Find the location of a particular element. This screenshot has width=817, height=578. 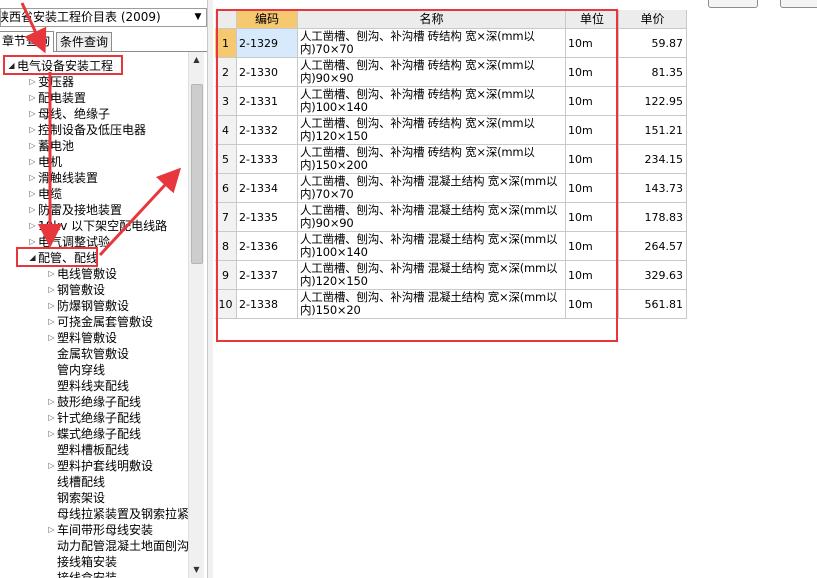

price-cell: 561.81 is located at coordinates (653, 304).